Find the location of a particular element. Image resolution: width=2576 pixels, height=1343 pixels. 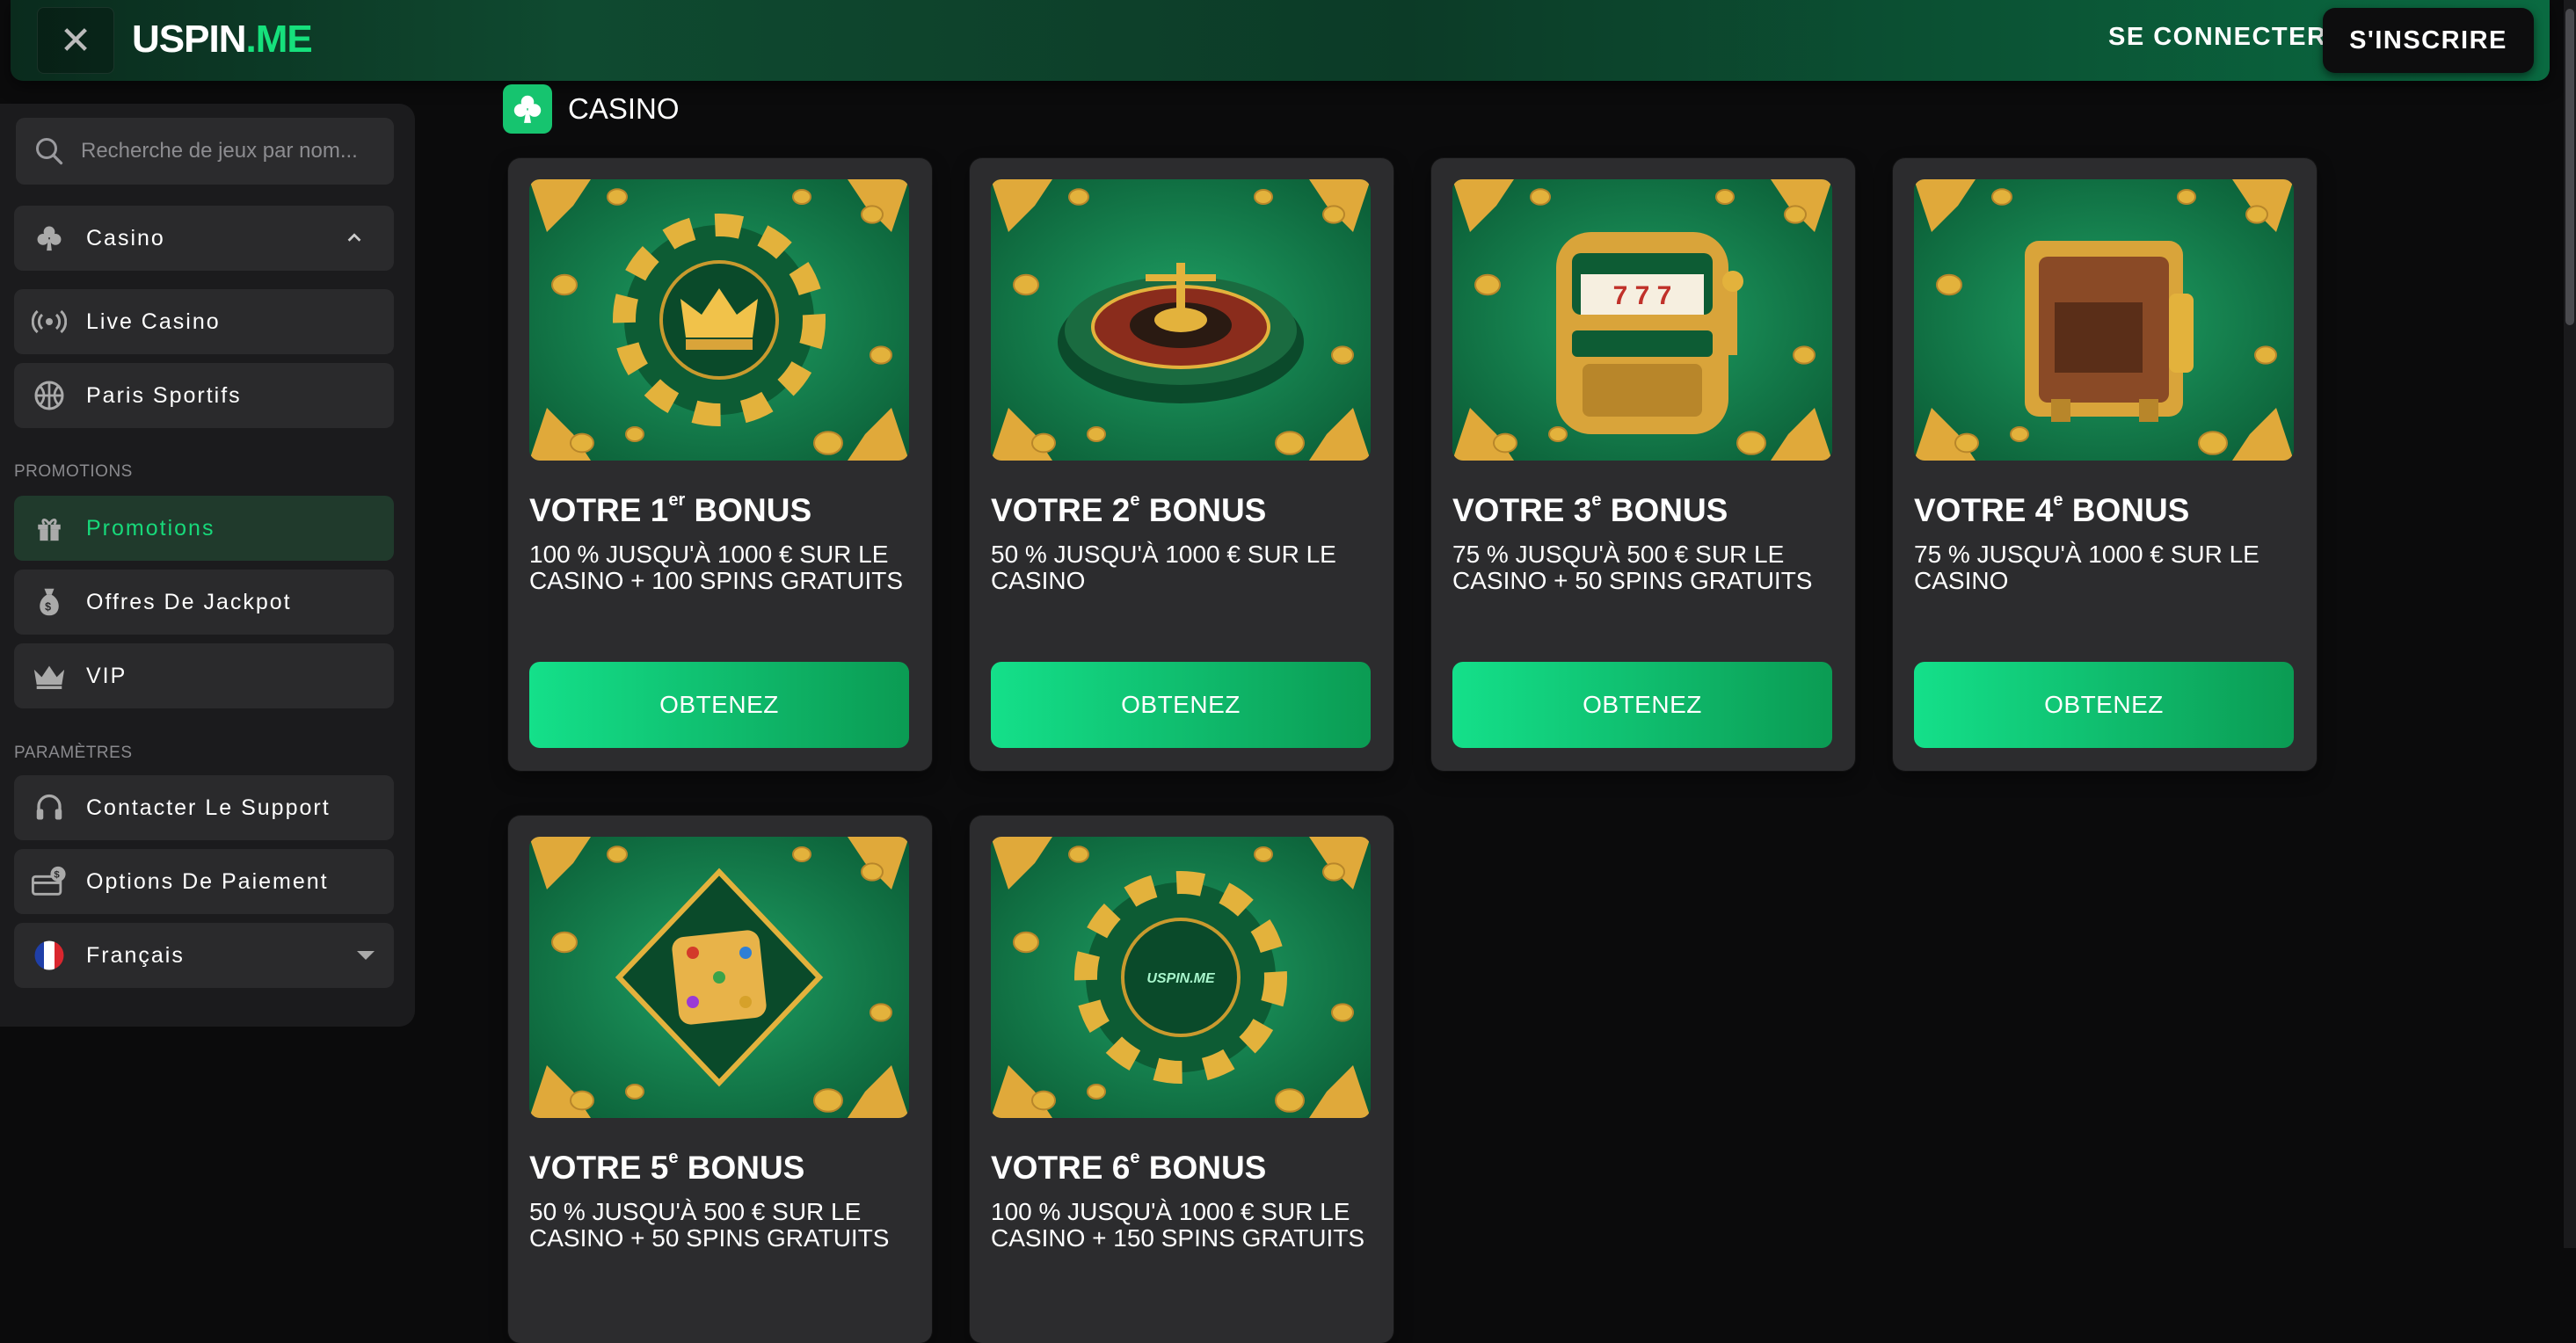

close-icon: ✕ is located at coordinates (75, 40).